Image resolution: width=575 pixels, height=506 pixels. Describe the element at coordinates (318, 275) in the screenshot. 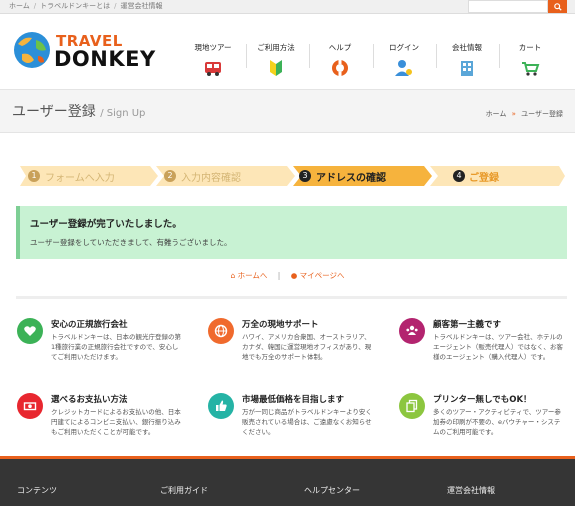

I see `mypage-link: ● マイページへ` at that location.